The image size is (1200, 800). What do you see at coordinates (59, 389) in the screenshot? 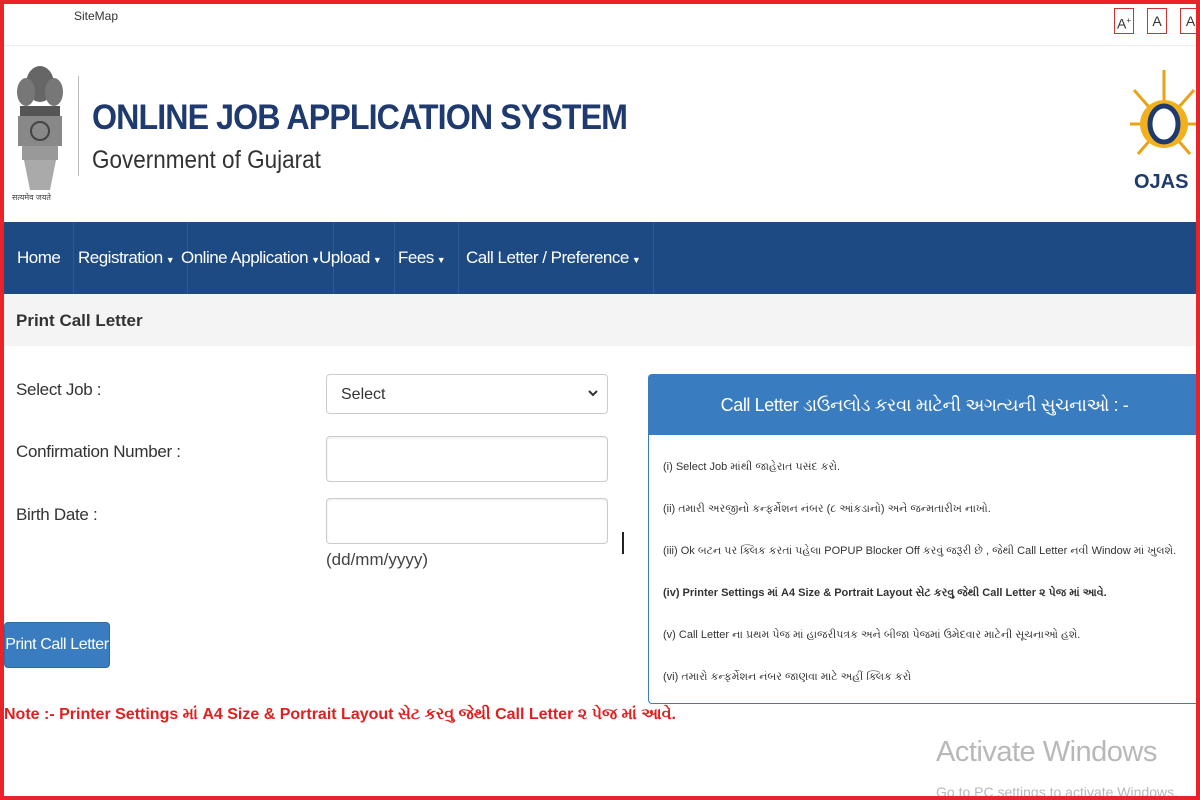
I see `select-job-label: Select Job :` at bounding box center [59, 389].